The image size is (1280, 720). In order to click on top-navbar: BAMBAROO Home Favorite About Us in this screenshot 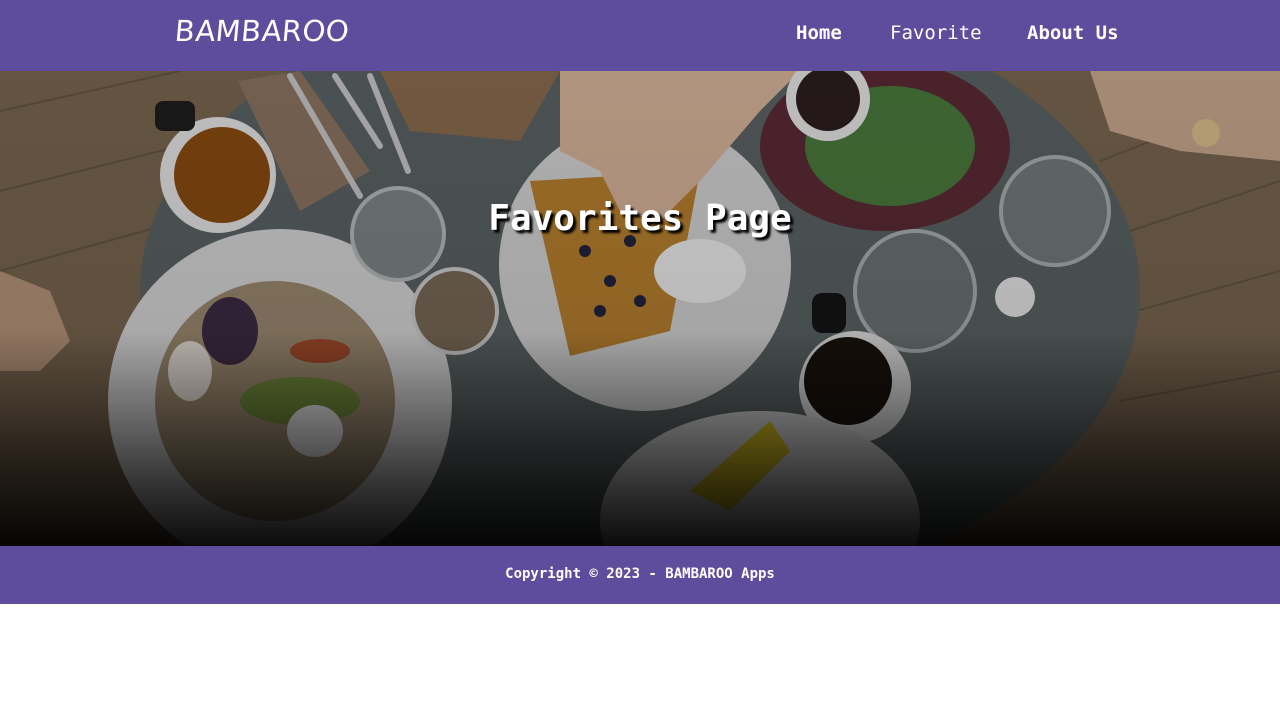, I will do `click(640, 35)`.